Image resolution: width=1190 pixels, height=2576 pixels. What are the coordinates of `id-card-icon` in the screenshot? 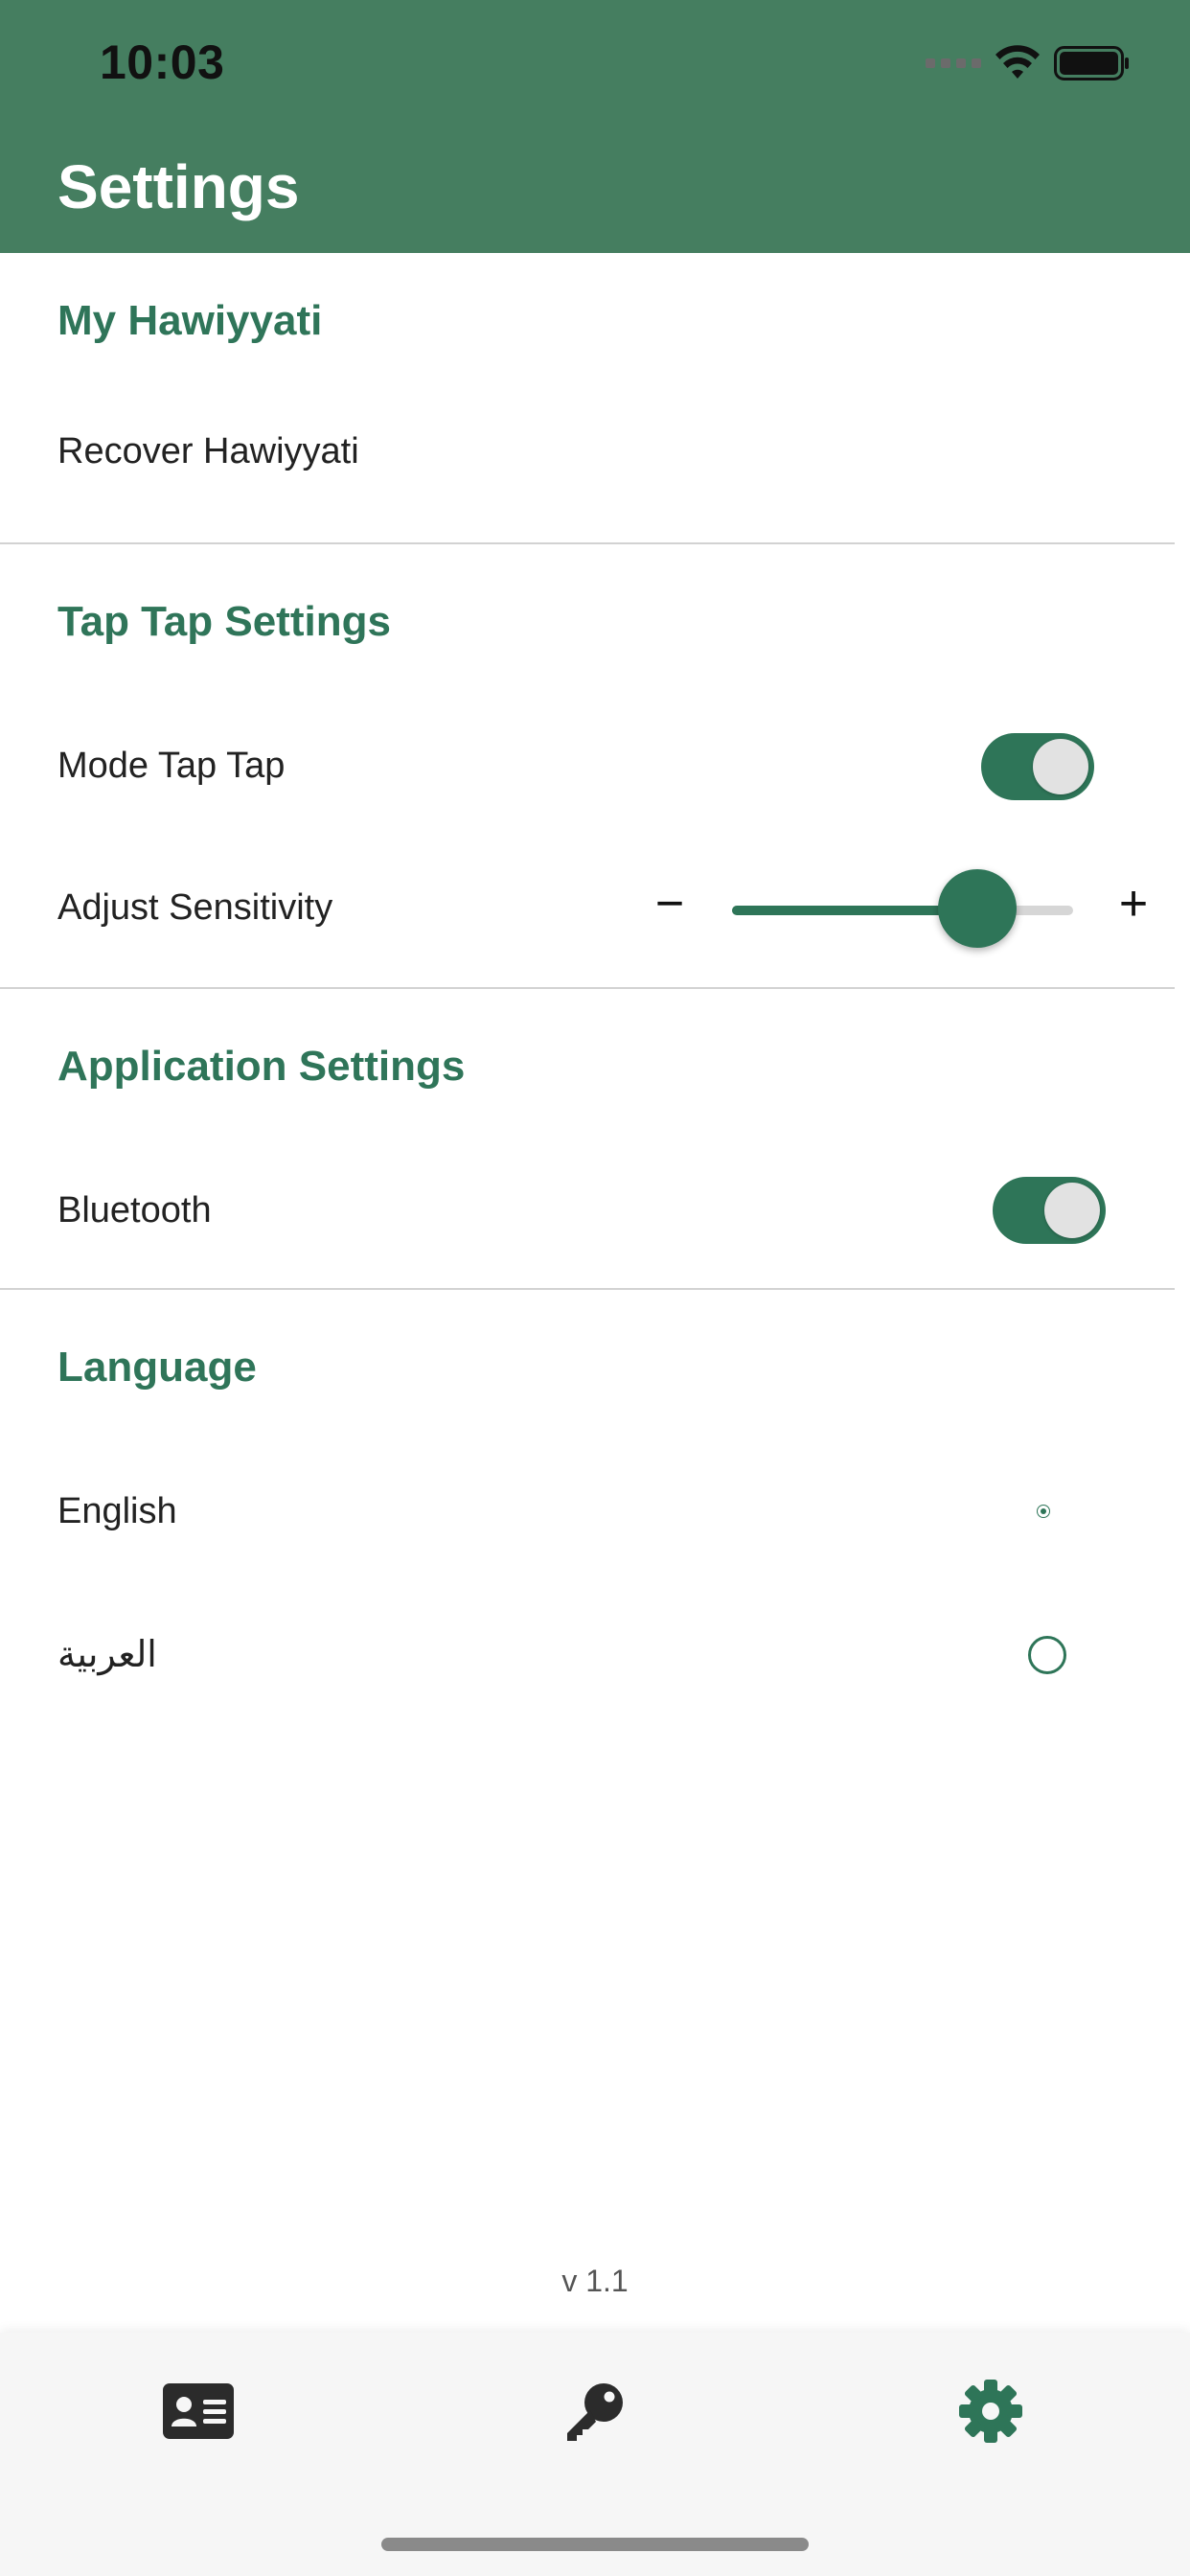 It's located at (199, 2411).